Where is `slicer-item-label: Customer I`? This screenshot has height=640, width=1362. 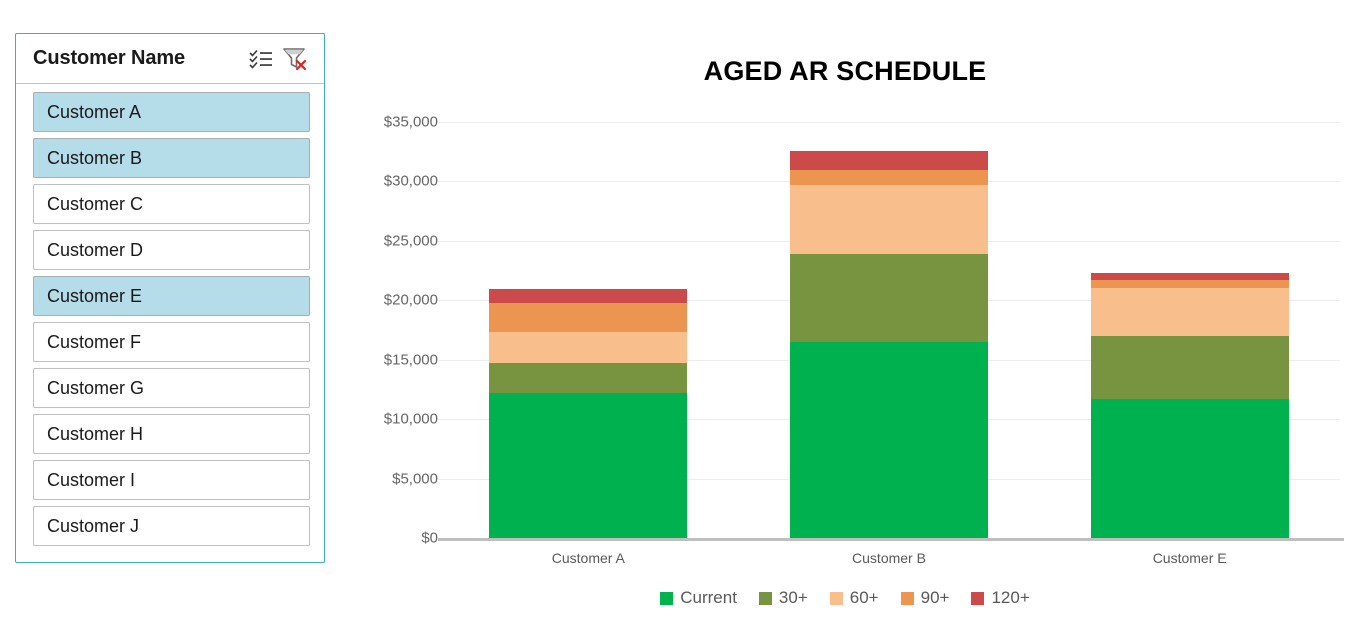
slicer-item-label: Customer I is located at coordinates (91, 479).